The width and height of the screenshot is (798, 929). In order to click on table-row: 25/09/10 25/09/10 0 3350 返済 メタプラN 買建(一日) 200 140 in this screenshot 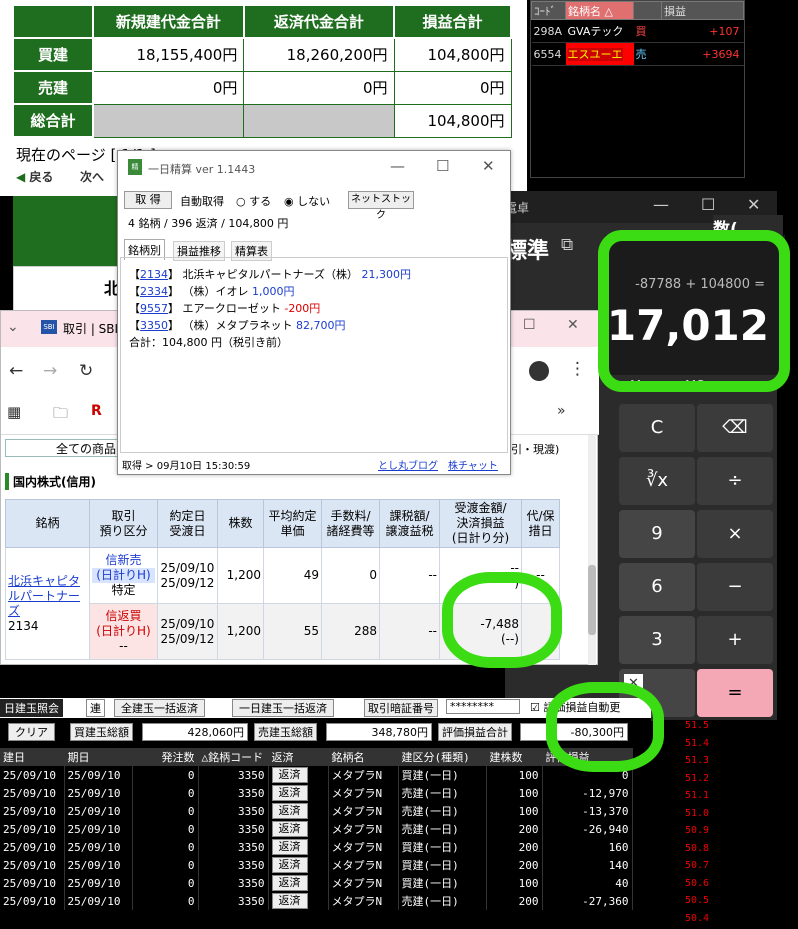, I will do `click(316, 865)`.